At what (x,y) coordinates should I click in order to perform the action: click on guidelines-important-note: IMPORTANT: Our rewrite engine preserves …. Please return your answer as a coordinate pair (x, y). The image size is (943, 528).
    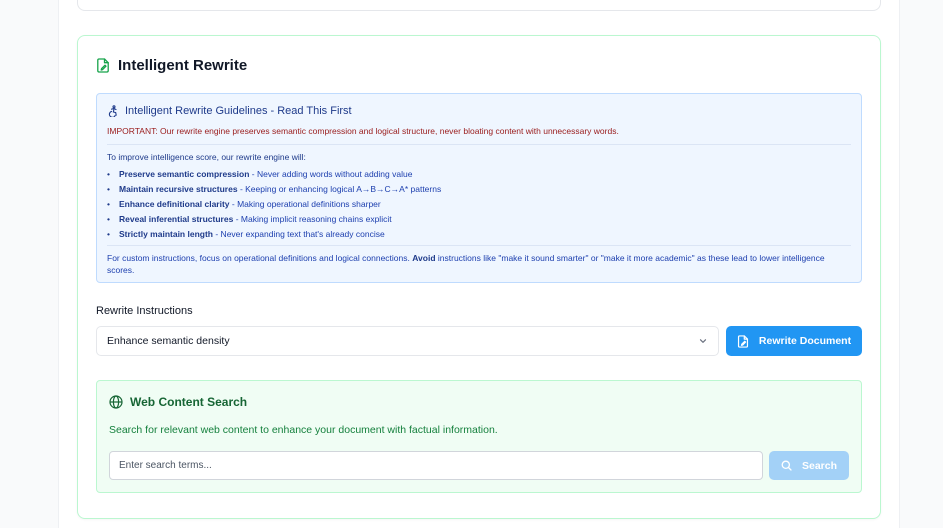
    Looking at the image, I should click on (363, 131).